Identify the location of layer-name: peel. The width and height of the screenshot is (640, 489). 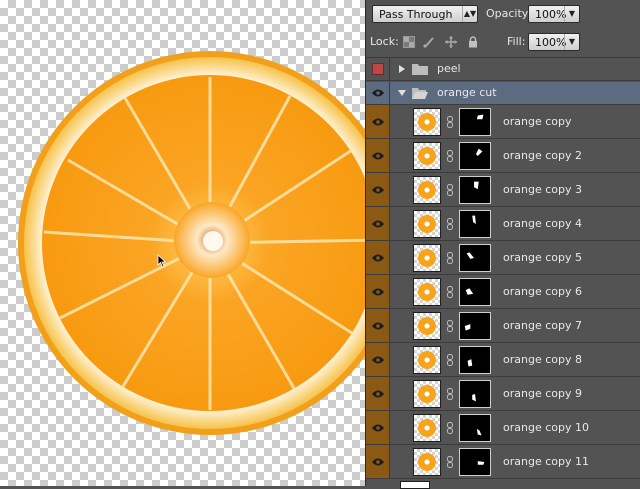
(449, 68).